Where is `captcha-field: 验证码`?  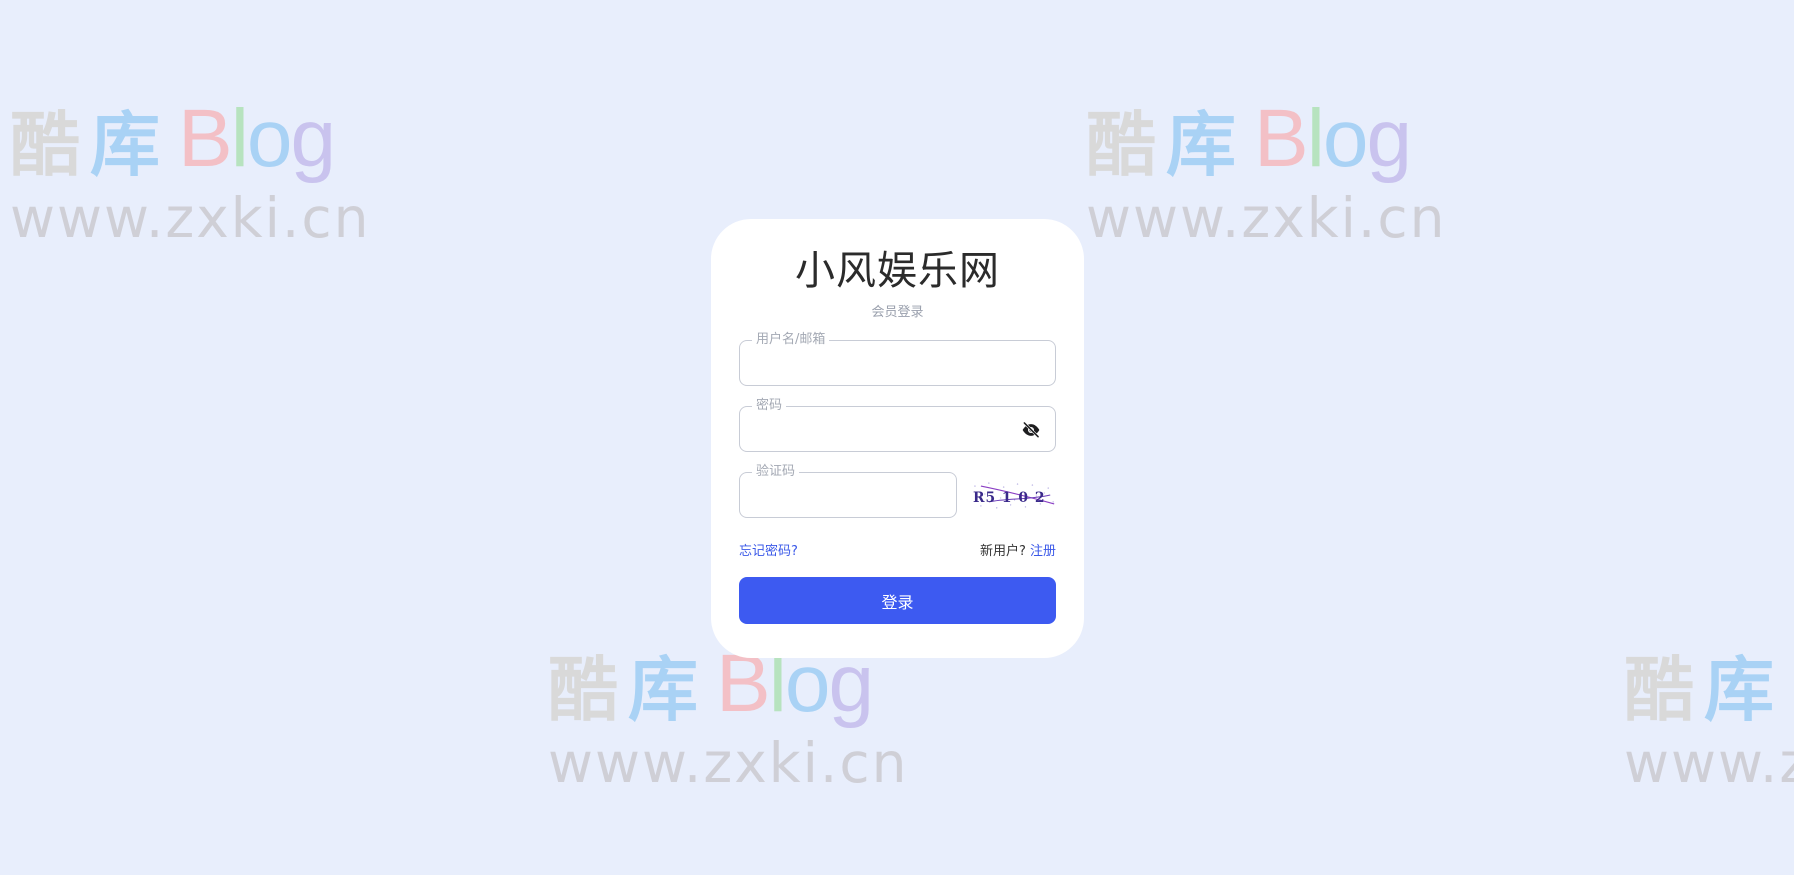
captcha-field: 验证码 is located at coordinates (848, 491).